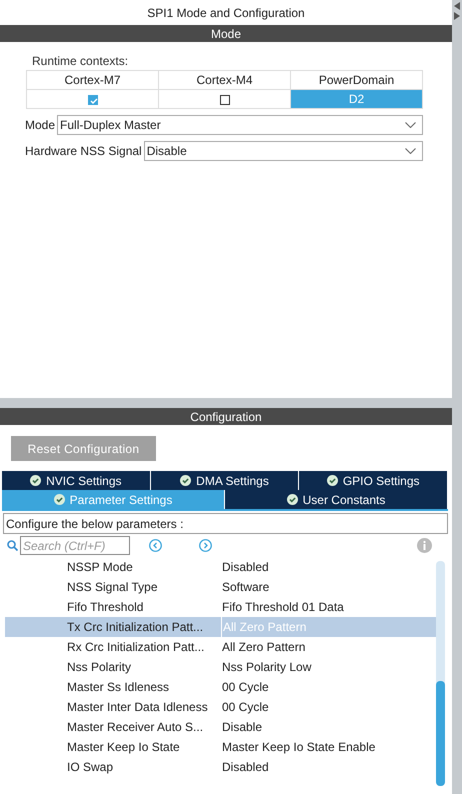  I want to click on field-label: Mode, so click(40, 125).